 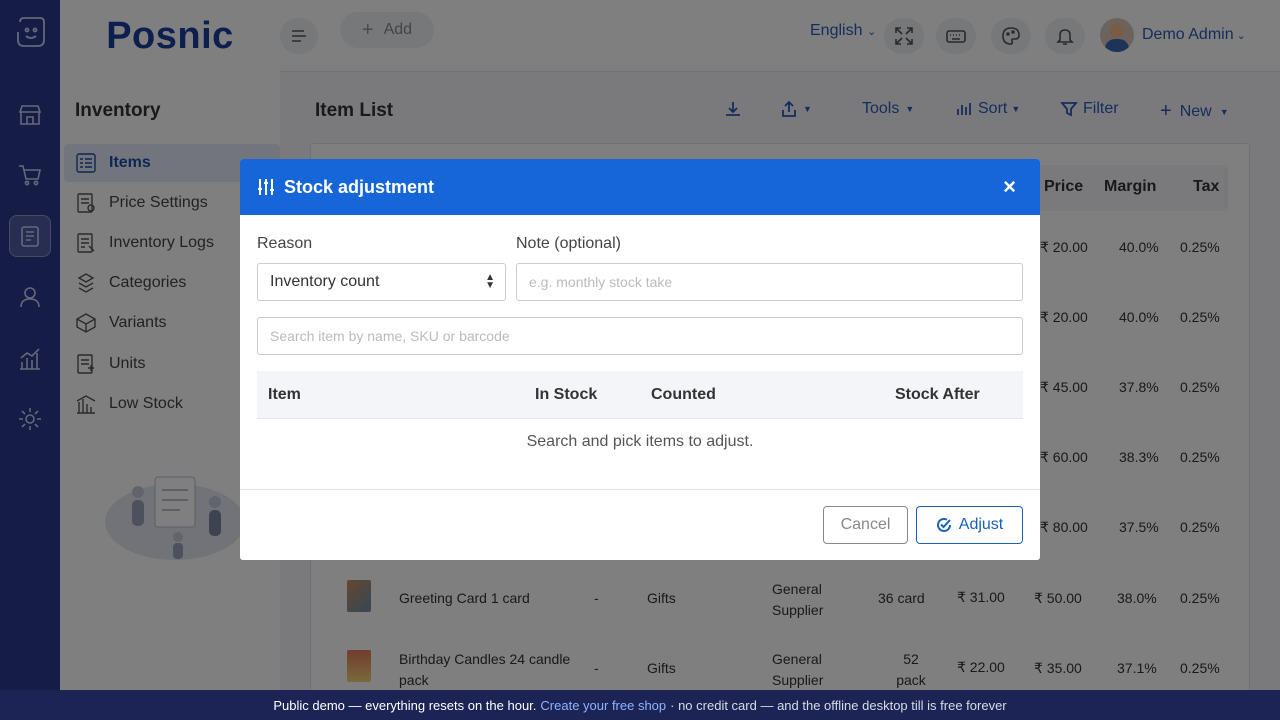 I want to click on sort-arrows-icon: ▲ ▼, so click(x=490, y=281).